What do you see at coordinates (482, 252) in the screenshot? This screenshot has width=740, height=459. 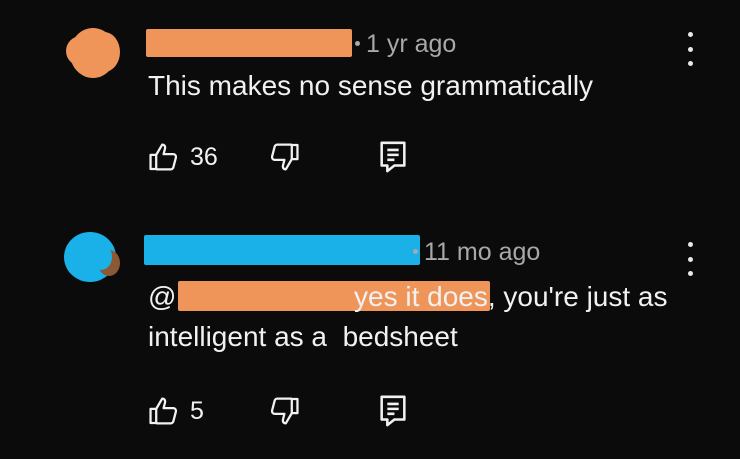 I see `comment-timestamp: 11 mo ago` at bounding box center [482, 252].